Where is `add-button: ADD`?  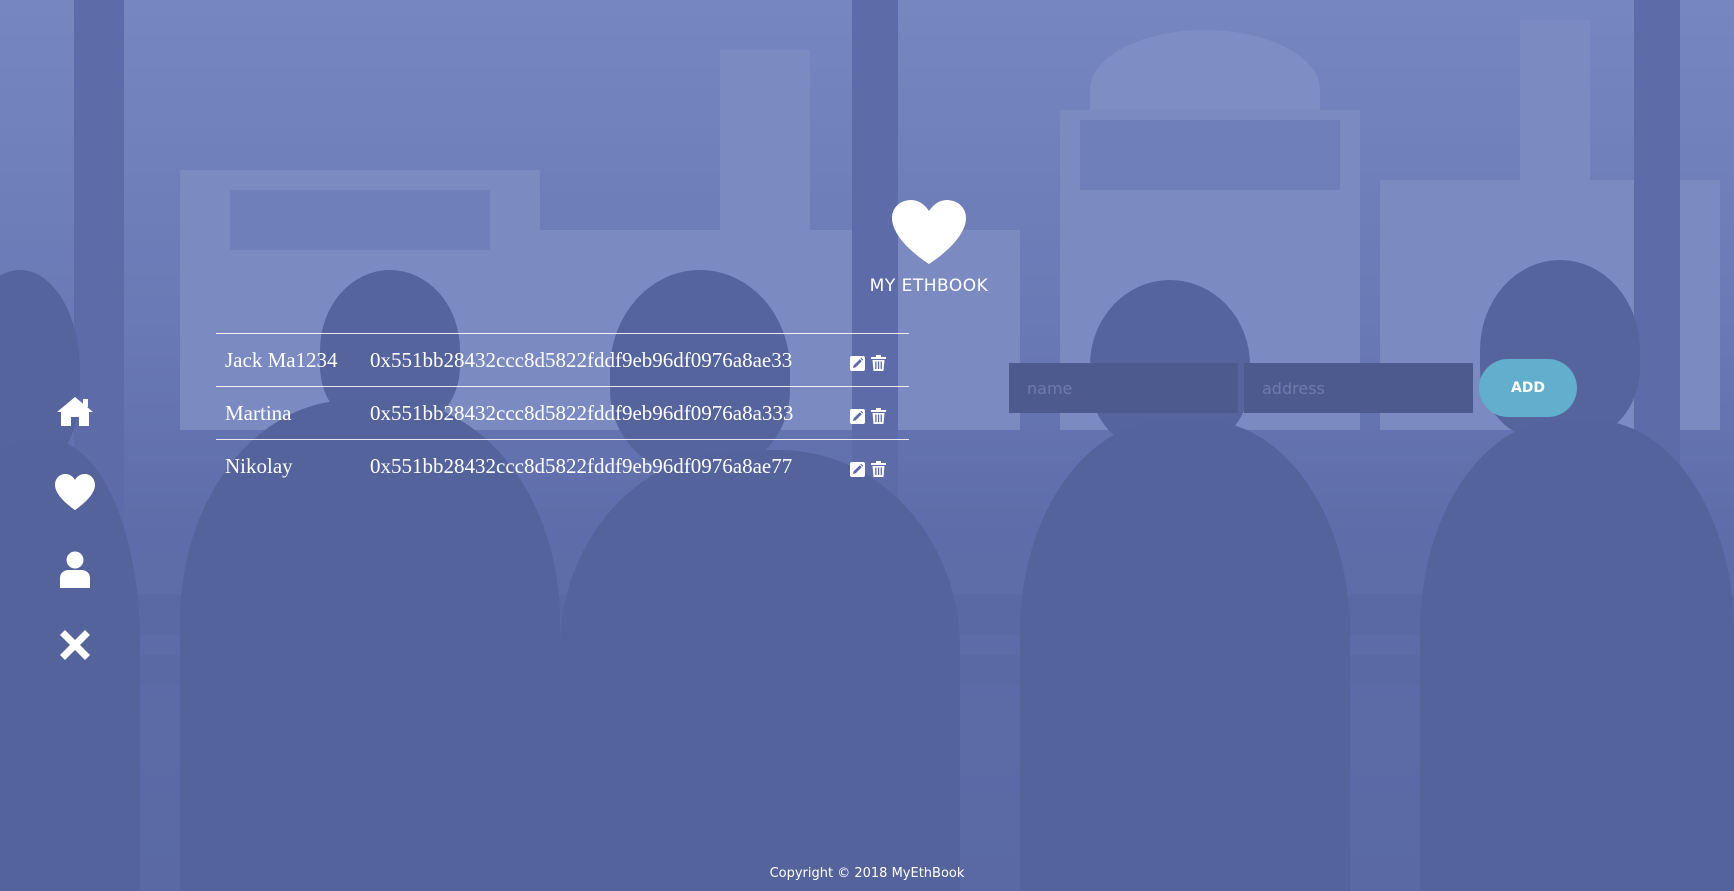 add-button: ADD is located at coordinates (1528, 388).